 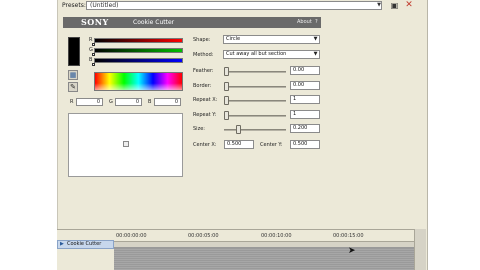 What do you see at coordinates (73, 87) in the screenshot?
I see `eyedropper-icon: ✎` at bounding box center [73, 87].